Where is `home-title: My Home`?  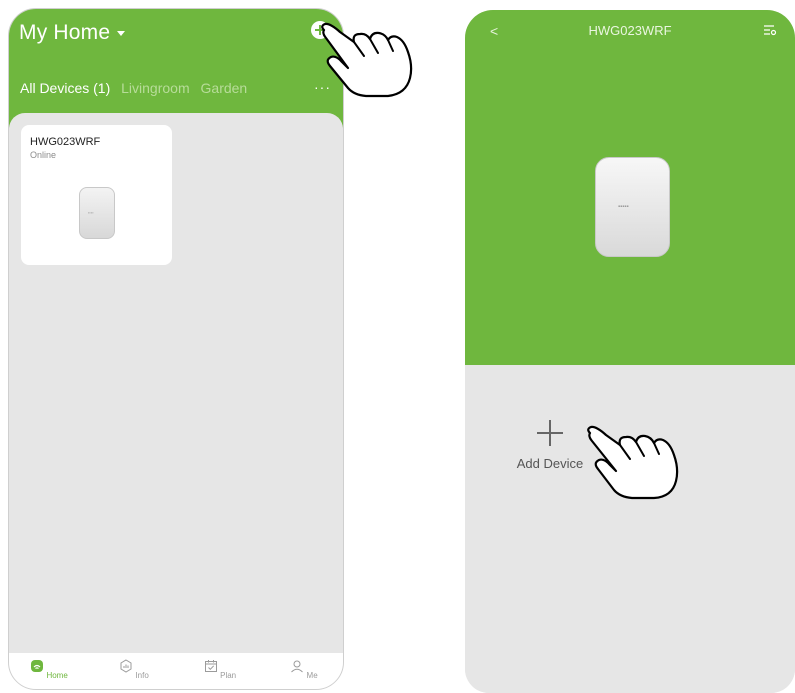 home-title: My Home is located at coordinates (64, 33).